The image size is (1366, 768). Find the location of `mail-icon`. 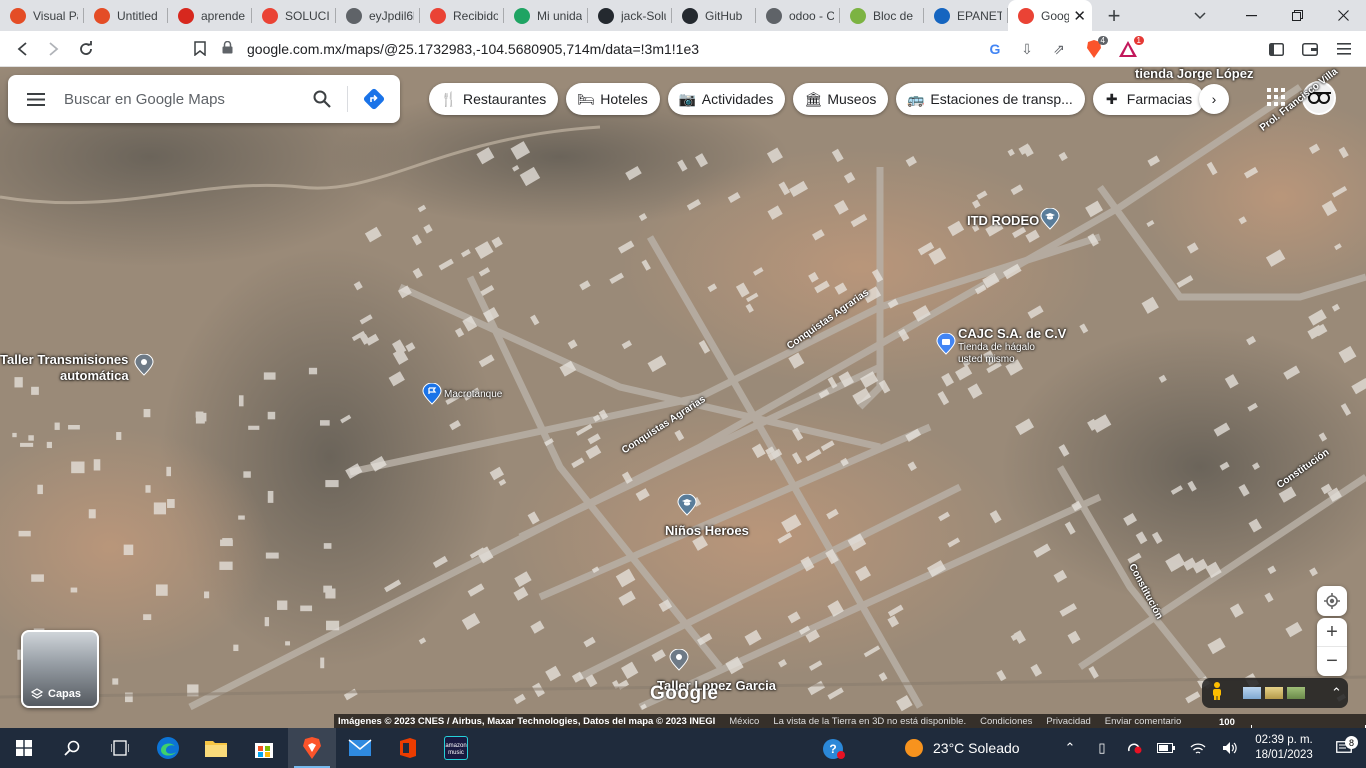

mail-icon is located at coordinates (360, 748).